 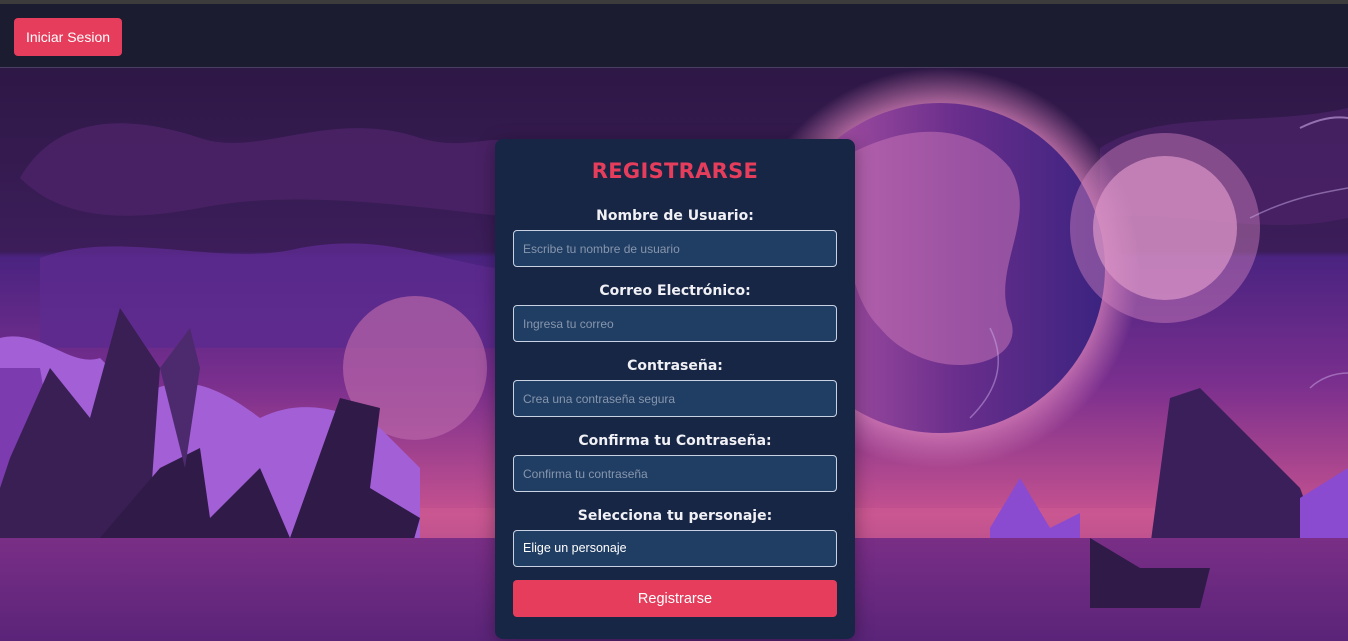 What do you see at coordinates (675, 398) in the screenshot?
I see `password-input` at bounding box center [675, 398].